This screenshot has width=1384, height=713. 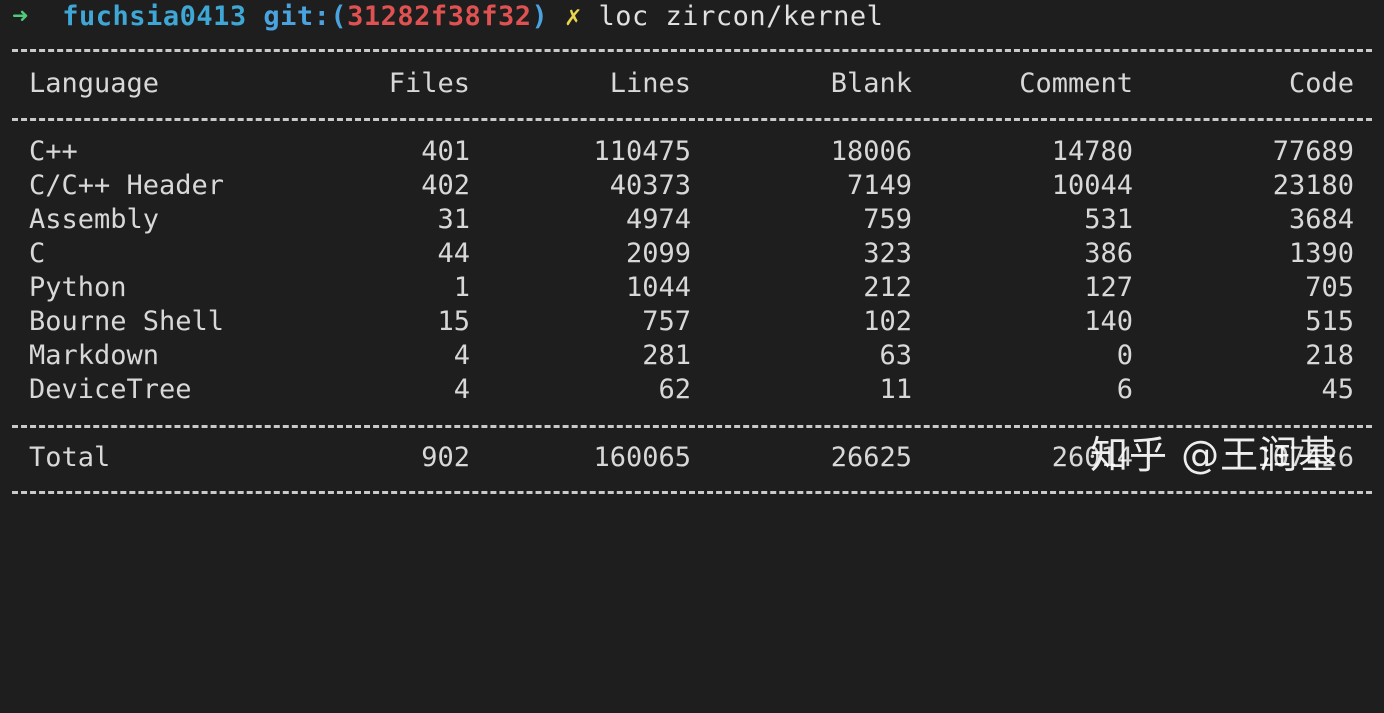 What do you see at coordinates (692, 356) in the screenshot?
I see `table-row: Markdown 4 281 63 0 218` at bounding box center [692, 356].